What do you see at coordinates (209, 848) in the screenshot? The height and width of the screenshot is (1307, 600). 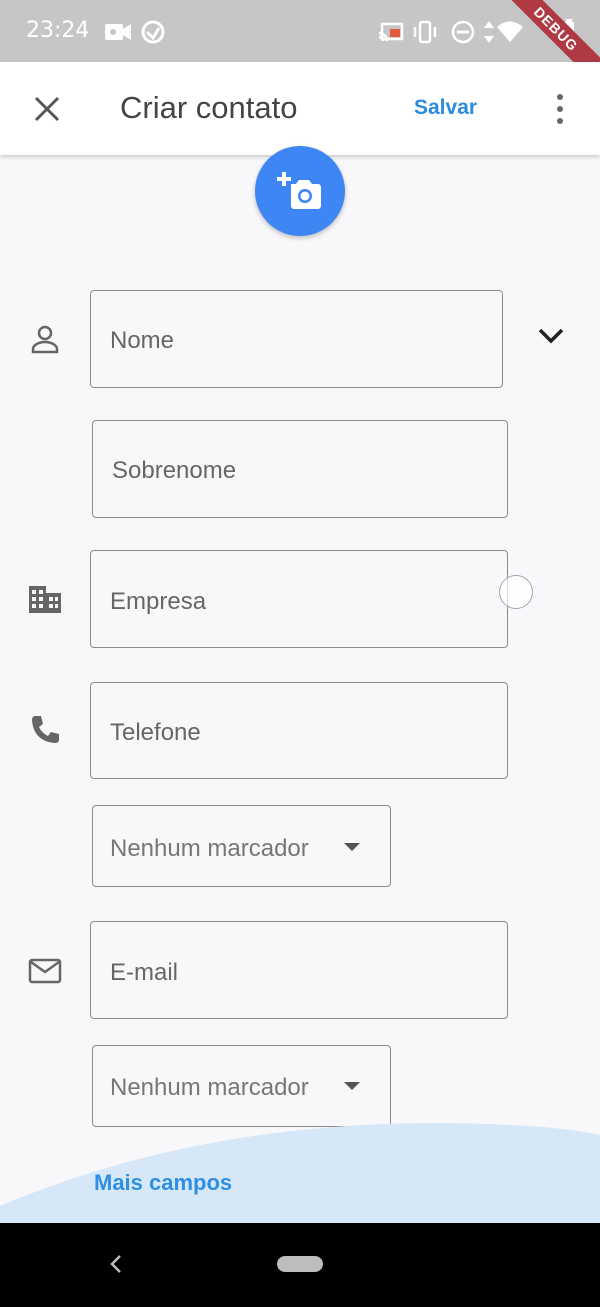 I see `phone-label-value: Nenhum marcador` at bounding box center [209, 848].